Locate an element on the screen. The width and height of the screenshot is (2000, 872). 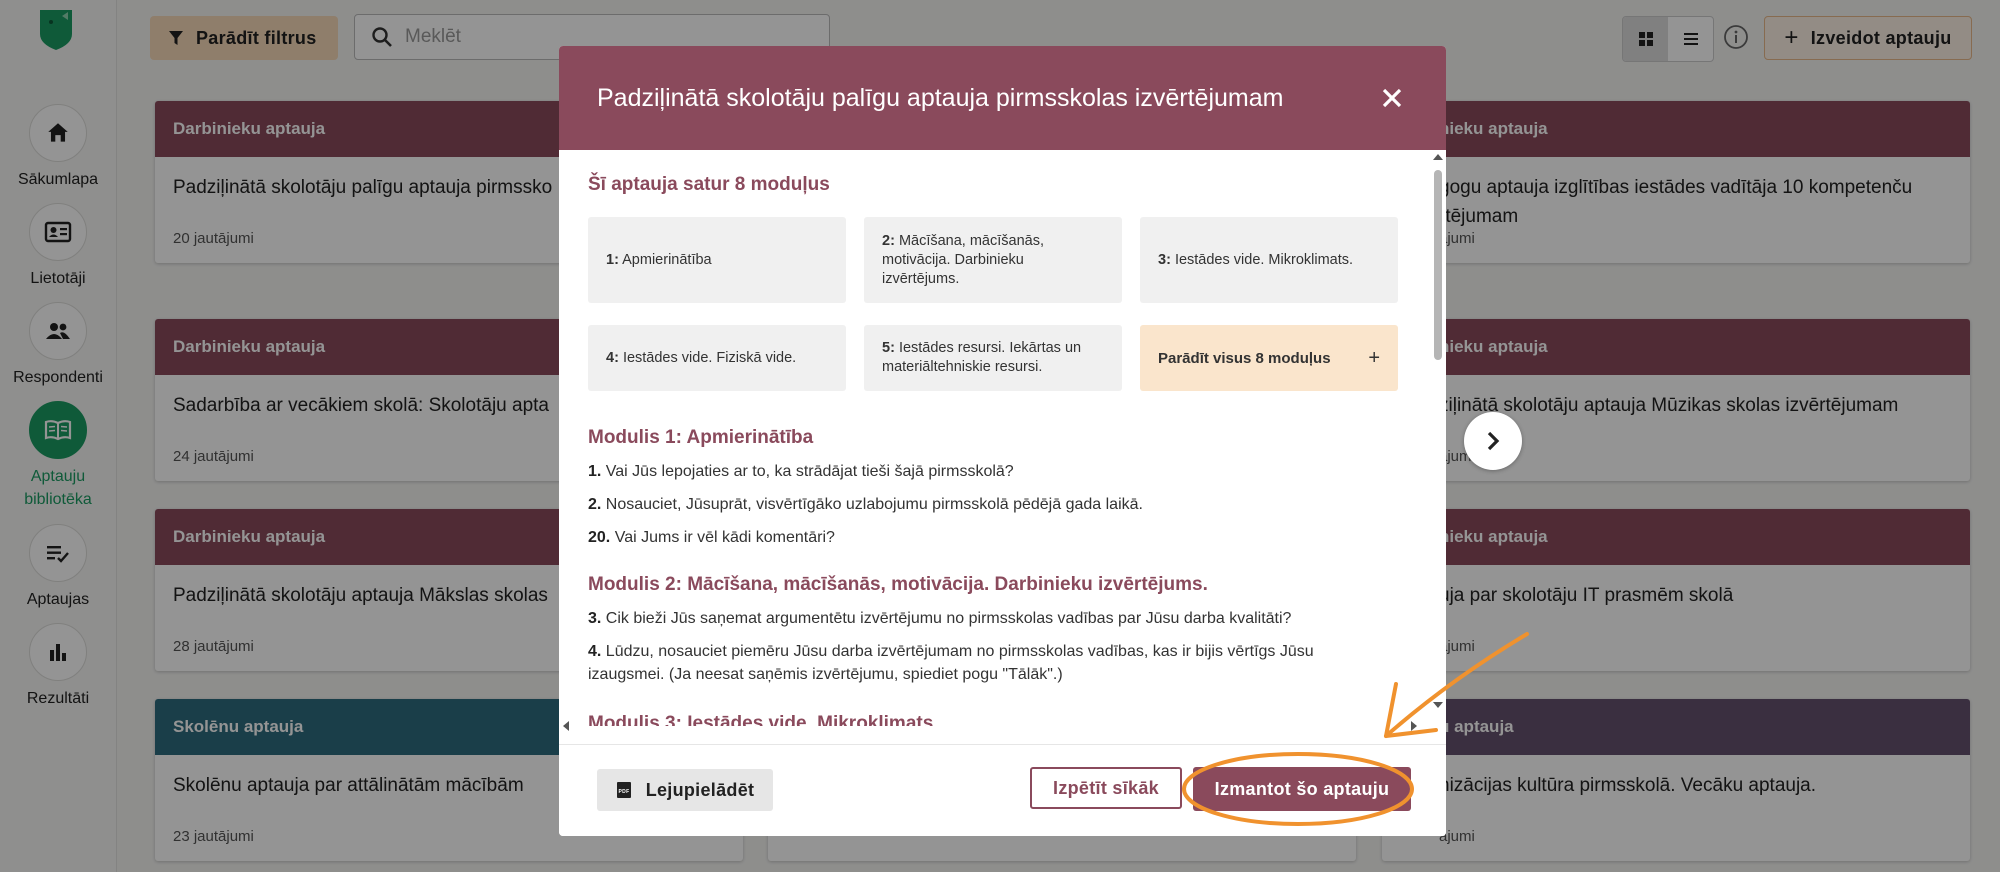
module-num: 1: is located at coordinates (612, 259).